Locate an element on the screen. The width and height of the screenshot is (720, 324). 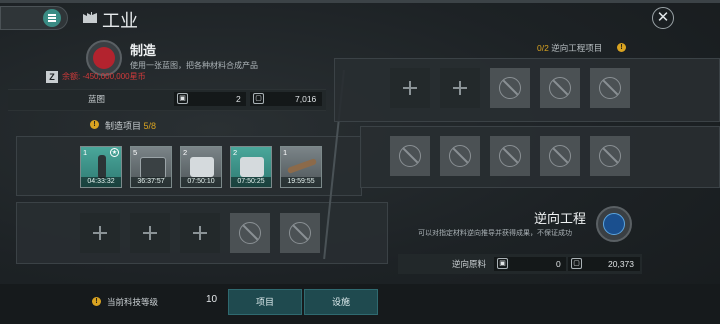
balance: 余额: -450,000,000星币 is located at coordinates (104, 76).